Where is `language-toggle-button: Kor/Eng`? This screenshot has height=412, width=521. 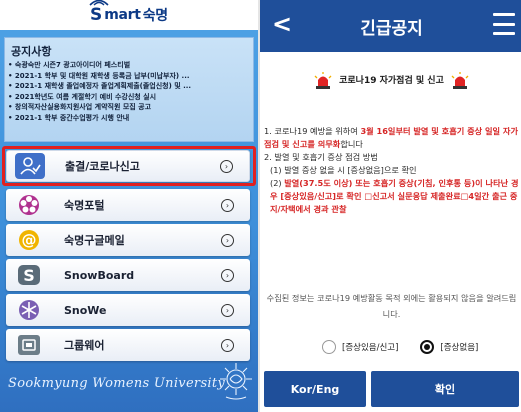
language-toggle-button: Kor/Eng is located at coordinates (315, 389).